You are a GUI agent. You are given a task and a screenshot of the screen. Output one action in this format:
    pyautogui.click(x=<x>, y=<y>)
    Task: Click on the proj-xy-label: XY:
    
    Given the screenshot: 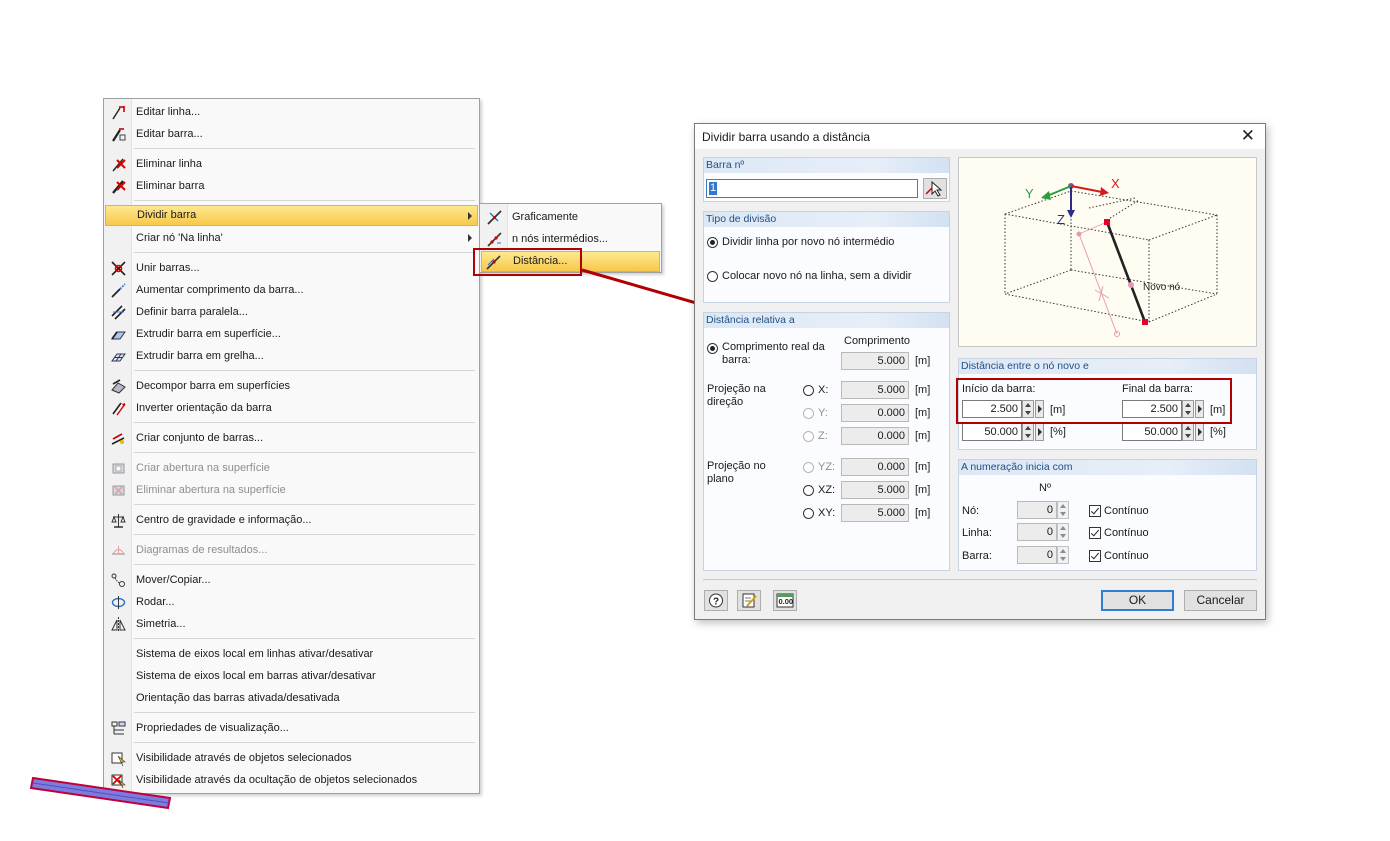 What is the action you would take?
    pyautogui.click(x=827, y=513)
    